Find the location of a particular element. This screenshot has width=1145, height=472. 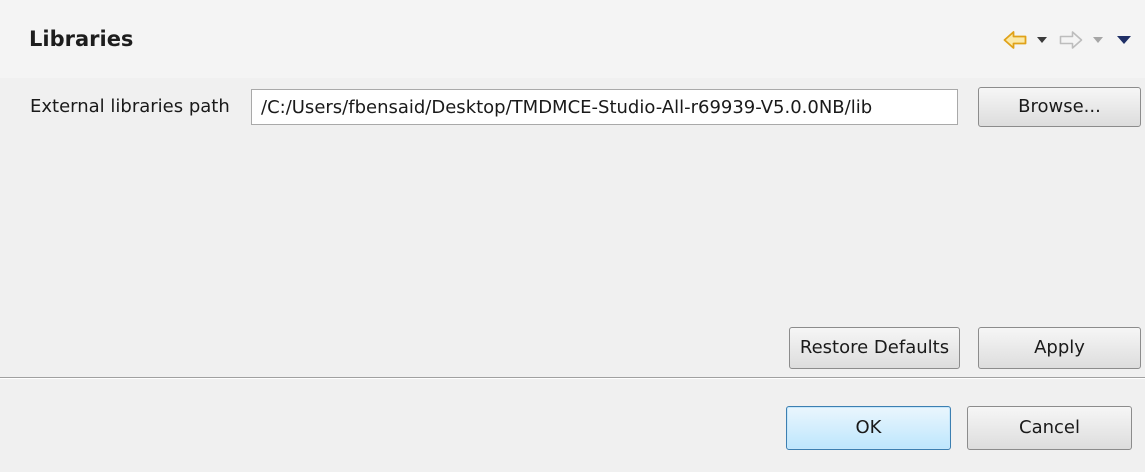

forward-history-chevron-down-icon is located at coordinates (1098, 40).